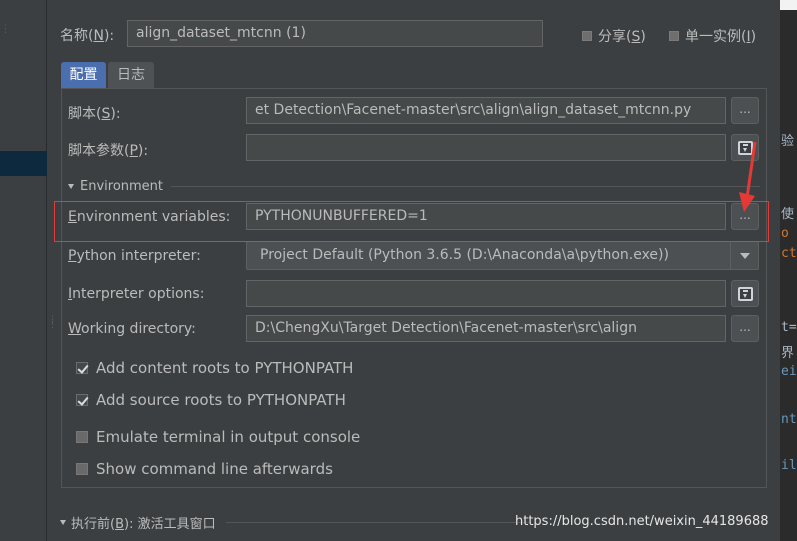 The width and height of the screenshot is (797, 541). I want to click on option-add-content-roots: Add content roots to PYTHONPATH, so click(214, 368).